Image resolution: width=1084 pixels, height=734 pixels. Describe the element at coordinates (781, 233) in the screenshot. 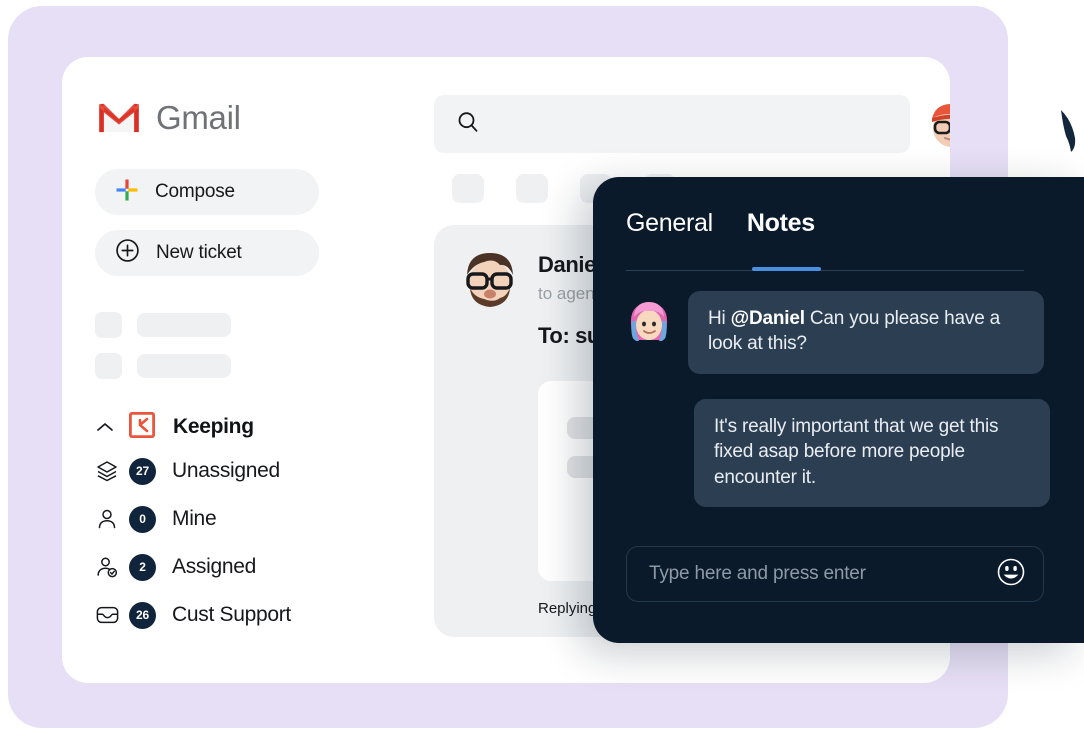

I see `tab-notes: Notes` at that location.